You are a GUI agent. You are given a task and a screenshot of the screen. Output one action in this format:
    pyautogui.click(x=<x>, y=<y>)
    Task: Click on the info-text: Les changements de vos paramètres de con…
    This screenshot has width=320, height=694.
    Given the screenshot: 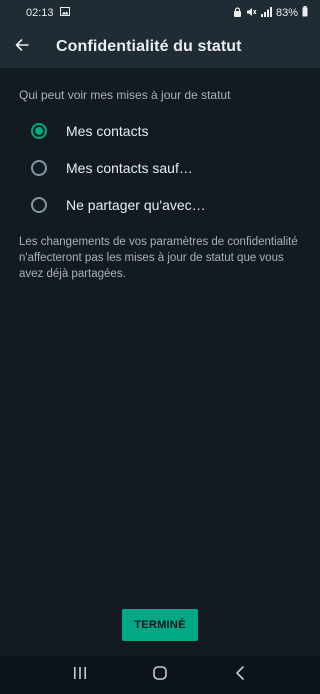 What is the action you would take?
    pyautogui.click(x=158, y=258)
    